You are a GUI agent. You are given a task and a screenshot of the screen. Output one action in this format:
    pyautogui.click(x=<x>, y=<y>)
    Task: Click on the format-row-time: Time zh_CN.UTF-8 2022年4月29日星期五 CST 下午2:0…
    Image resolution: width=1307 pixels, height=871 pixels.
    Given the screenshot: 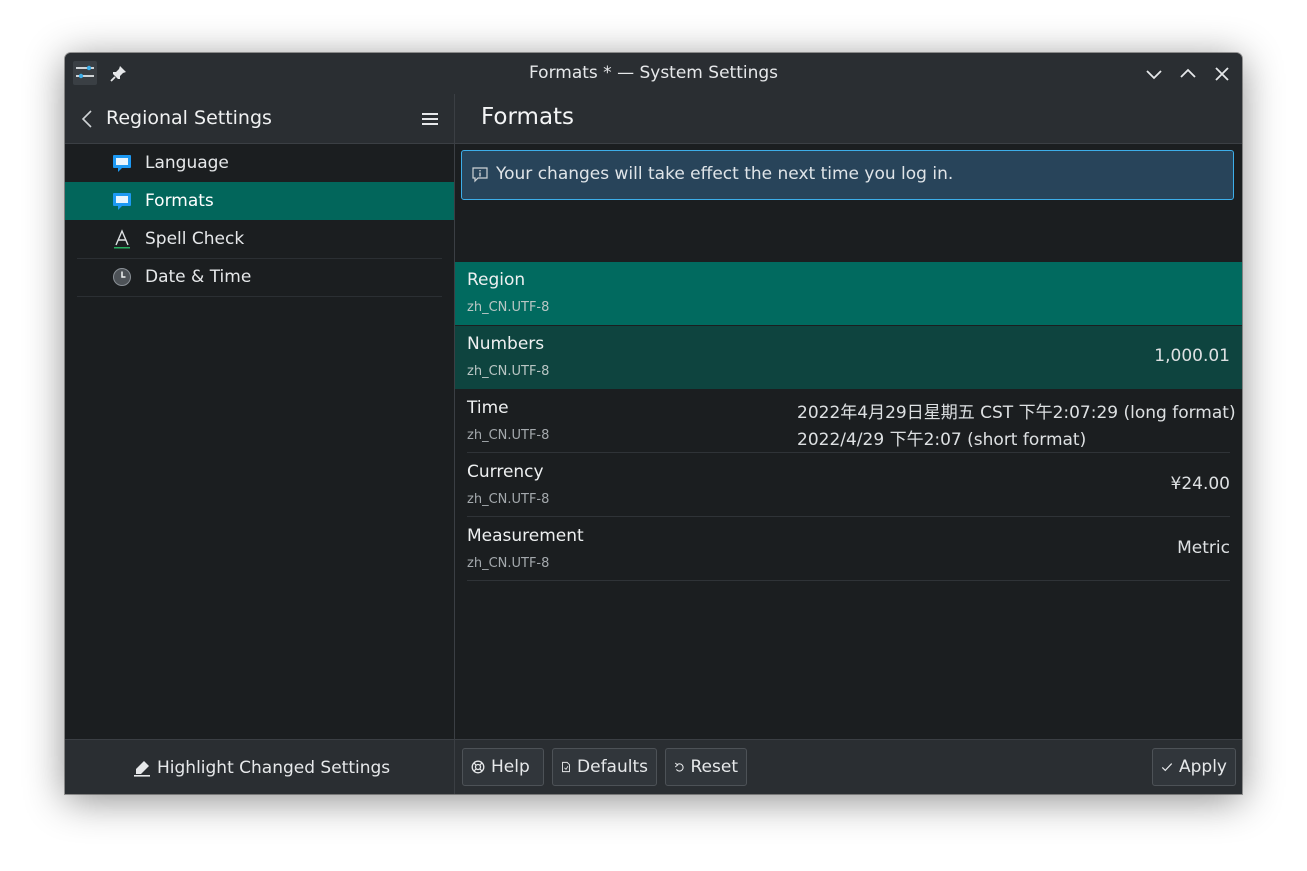 What is the action you would take?
    pyautogui.click(x=848, y=421)
    